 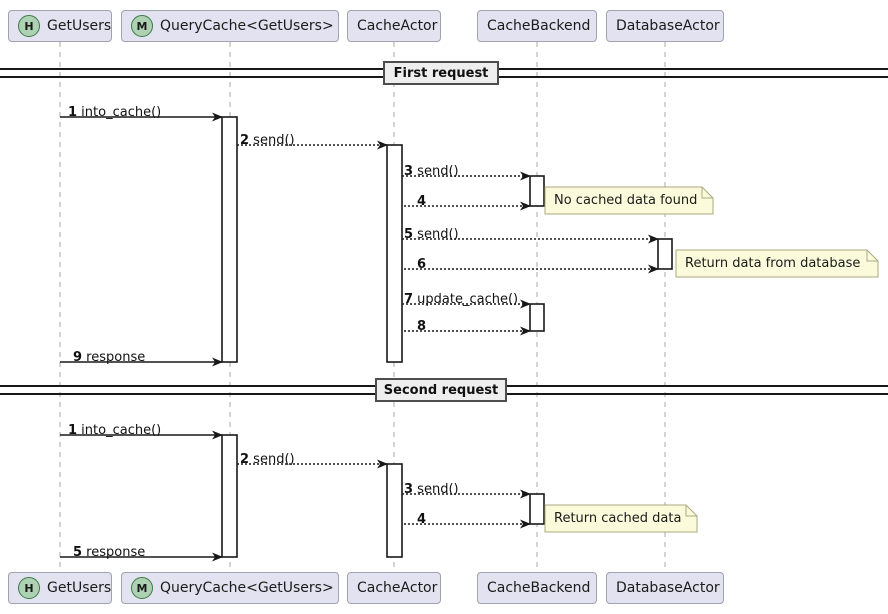 I want to click on message-sequence-number: 6, so click(x=422, y=264).